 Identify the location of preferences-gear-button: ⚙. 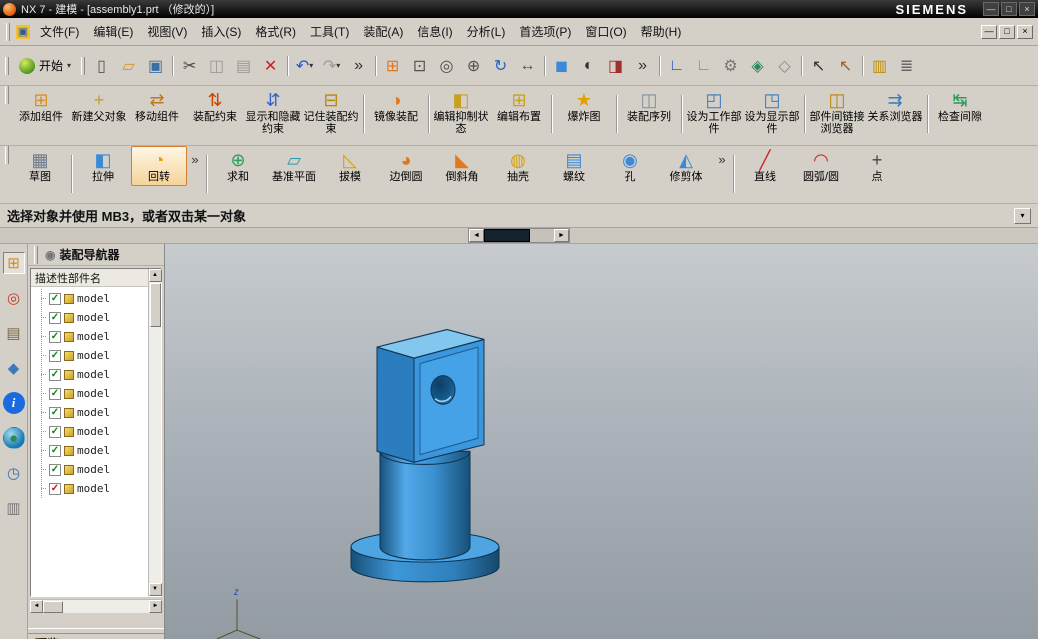
(730, 65).